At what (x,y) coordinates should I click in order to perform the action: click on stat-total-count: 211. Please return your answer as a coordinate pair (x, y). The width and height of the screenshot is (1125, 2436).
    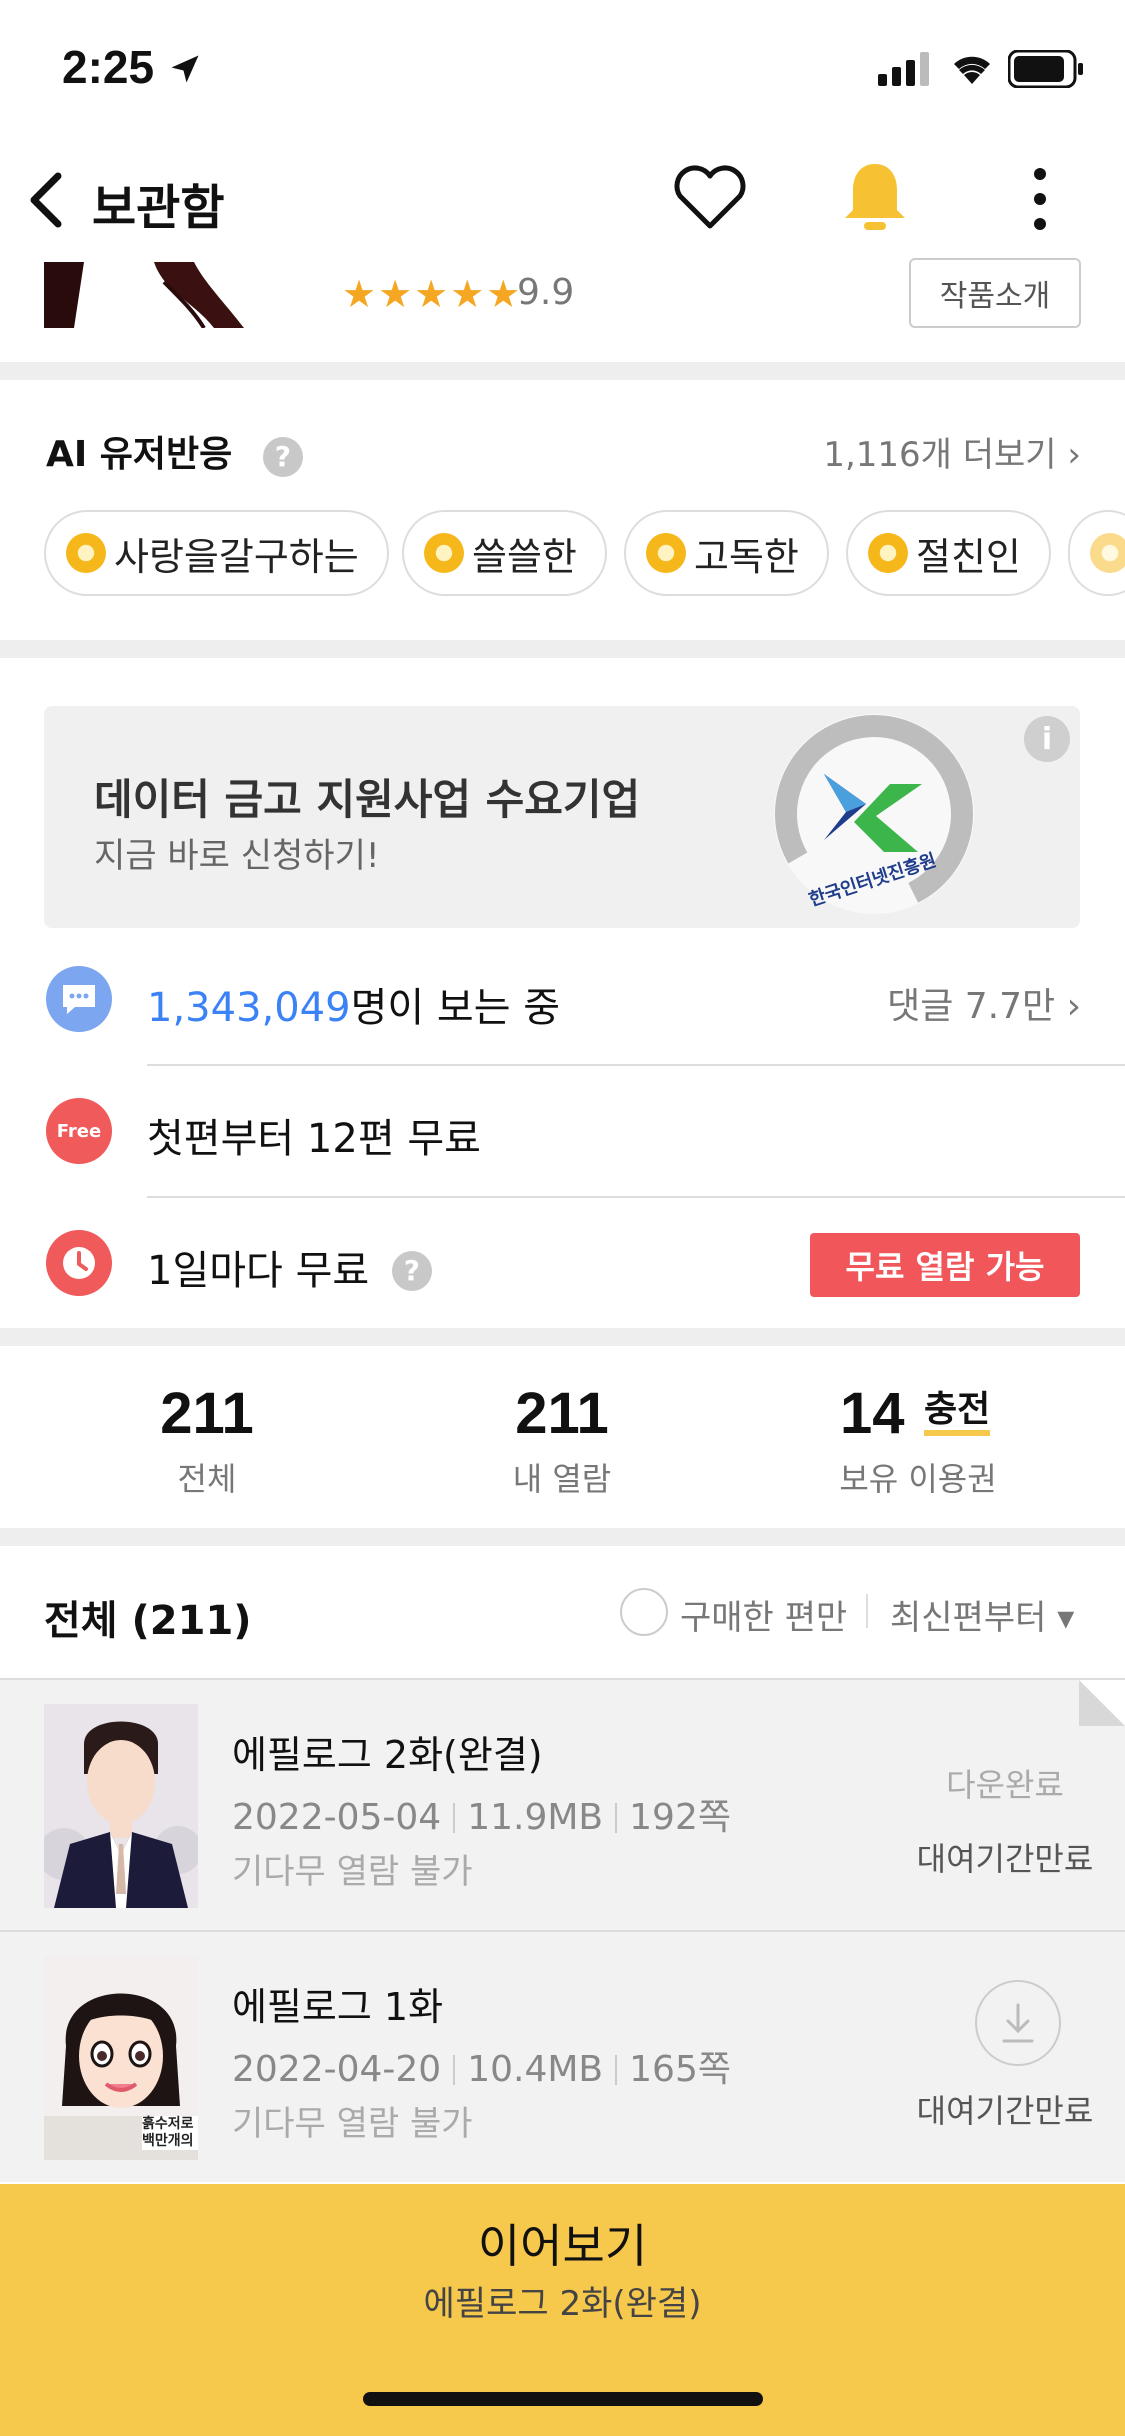
    Looking at the image, I should click on (207, 1413).